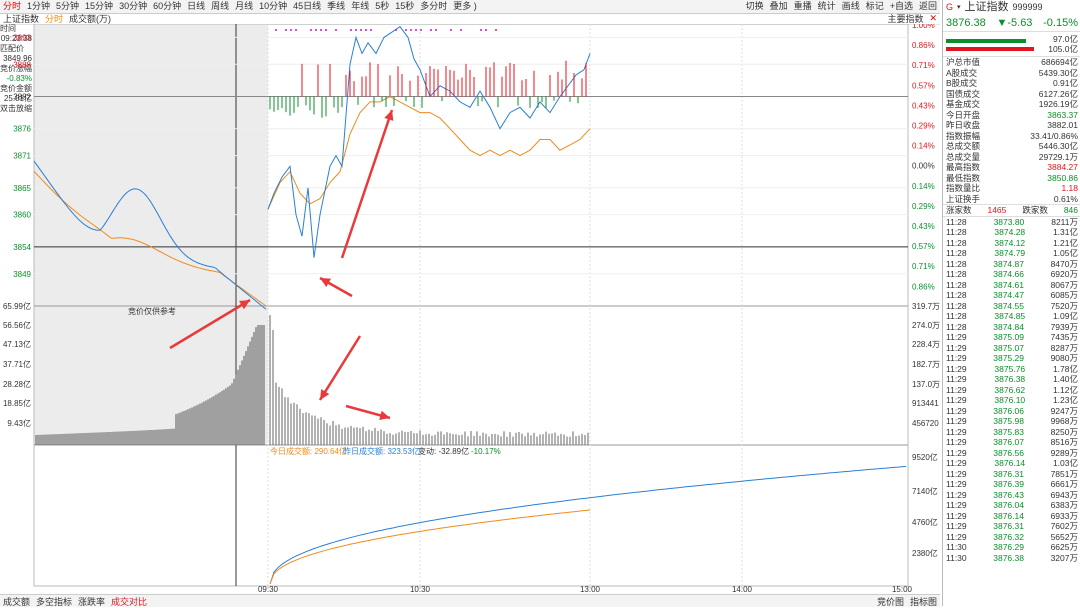  Describe the element at coordinates (220, 6) in the screenshot. I see `period-tab-7: 周线` at that location.